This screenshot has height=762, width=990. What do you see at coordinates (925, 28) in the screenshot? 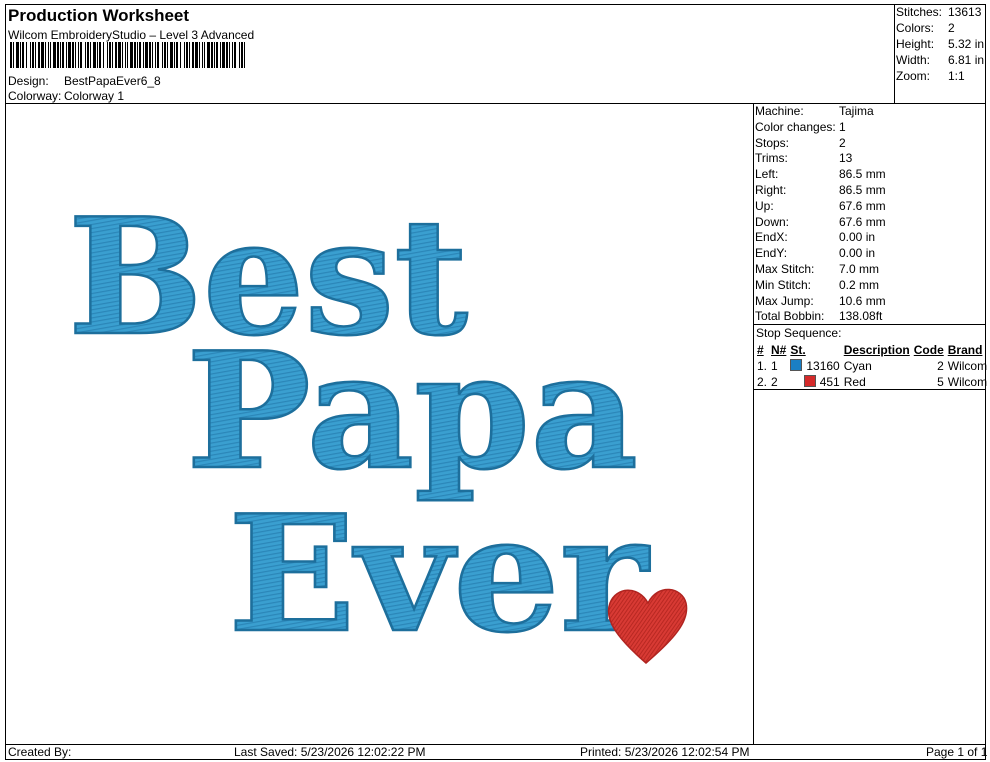
I see `stat-colors: Colors: 2` at bounding box center [925, 28].